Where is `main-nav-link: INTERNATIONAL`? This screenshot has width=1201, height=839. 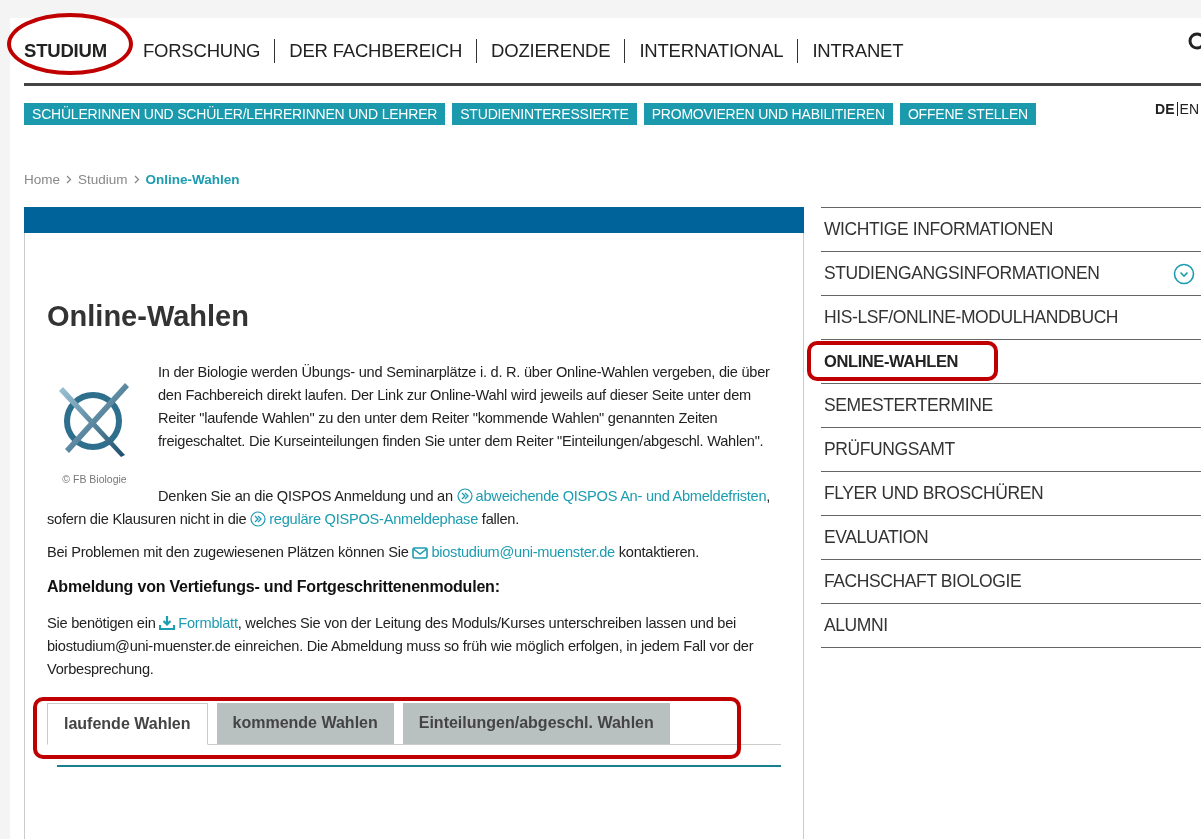
main-nav-link: INTERNATIONAL is located at coordinates (711, 50).